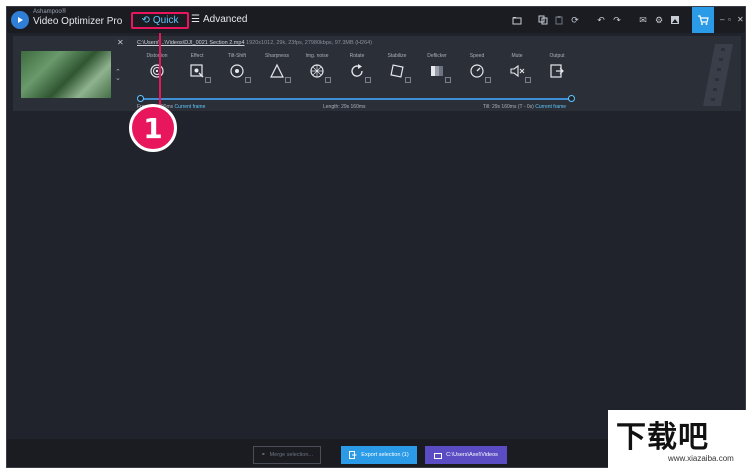 This screenshot has height=474, width=752. I want to click on open-folder-icon, so click(517, 20).